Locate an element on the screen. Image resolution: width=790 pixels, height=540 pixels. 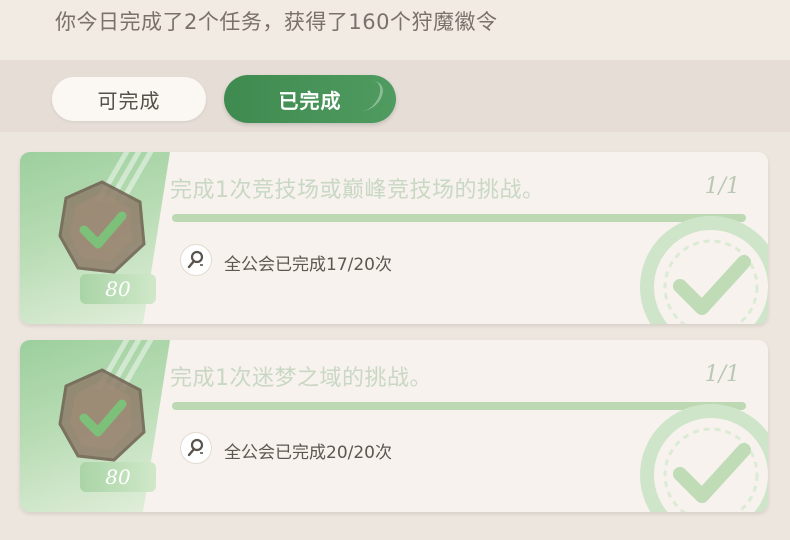
guild-completion-status: 全公会已完成20/20次 is located at coordinates (308, 453).